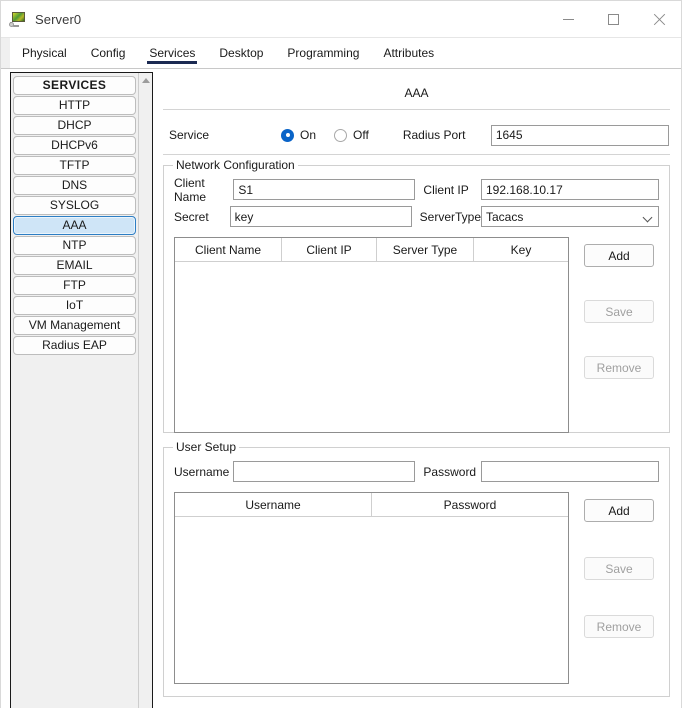 Image resolution: width=682 pixels, height=708 pixels. I want to click on service-label: Service, so click(189, 135).